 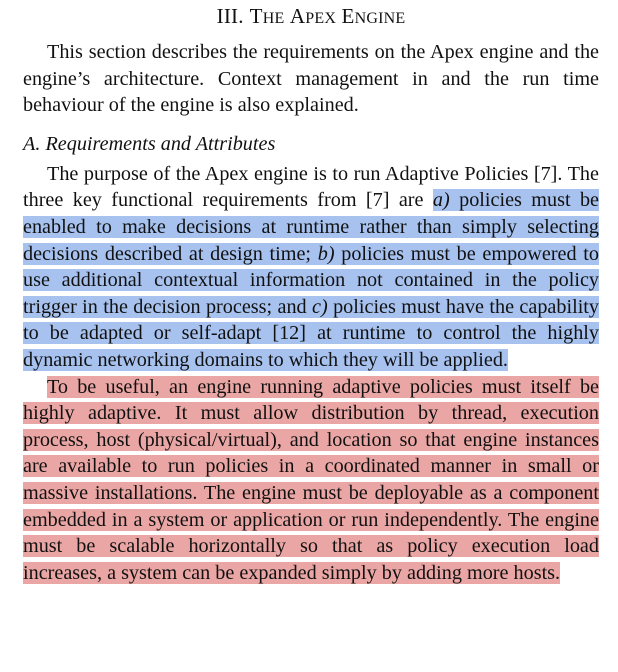 What do you see at coordinates (380, 18) in the screenshot?
I see `section-title-part: ngine` at bounding box center [380, 18].